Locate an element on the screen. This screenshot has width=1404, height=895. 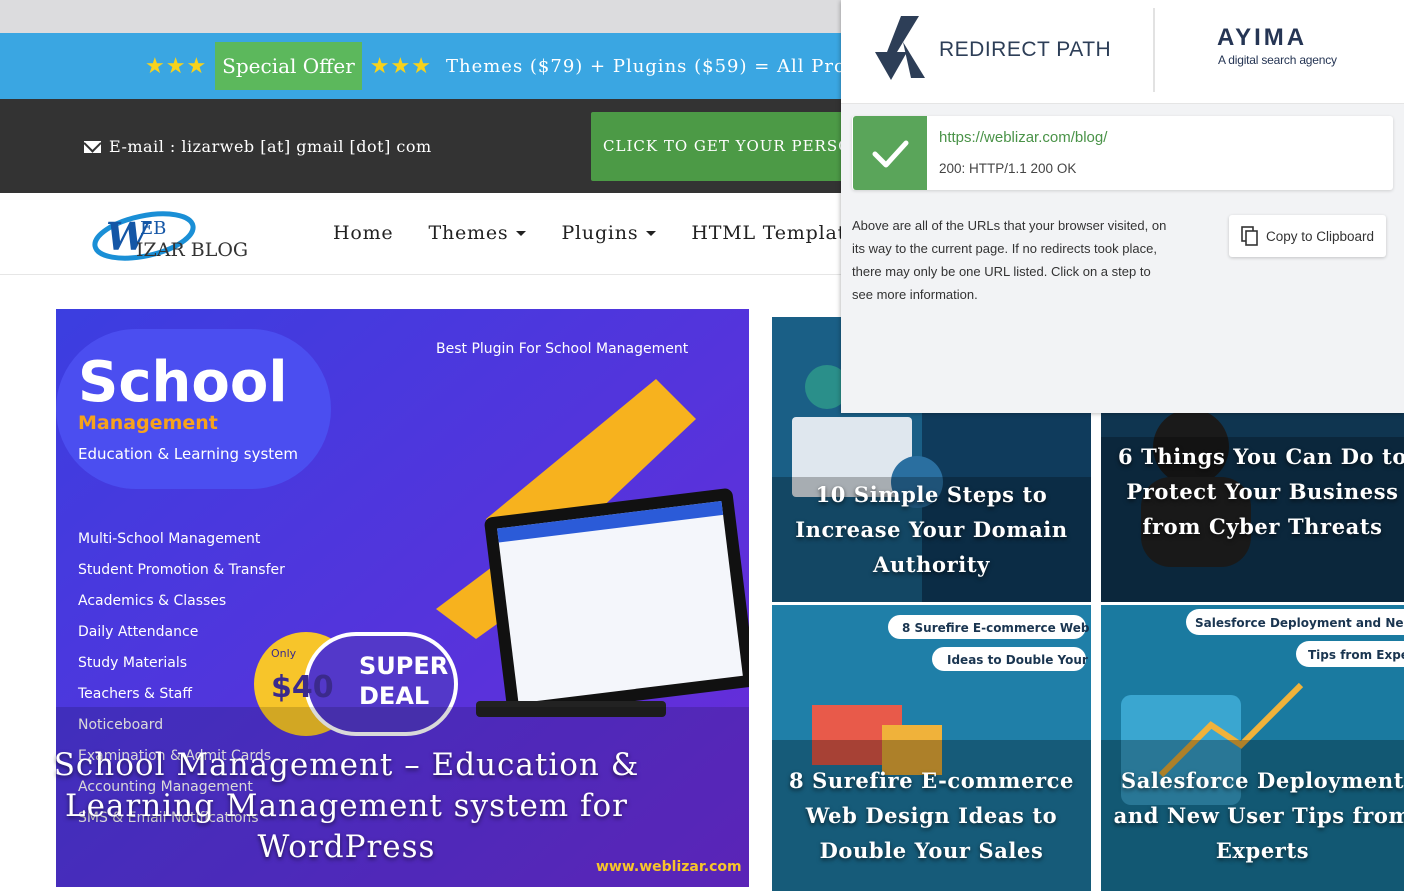
banner-feature-item: Daily Attendance is located at coordinates (138, 632).